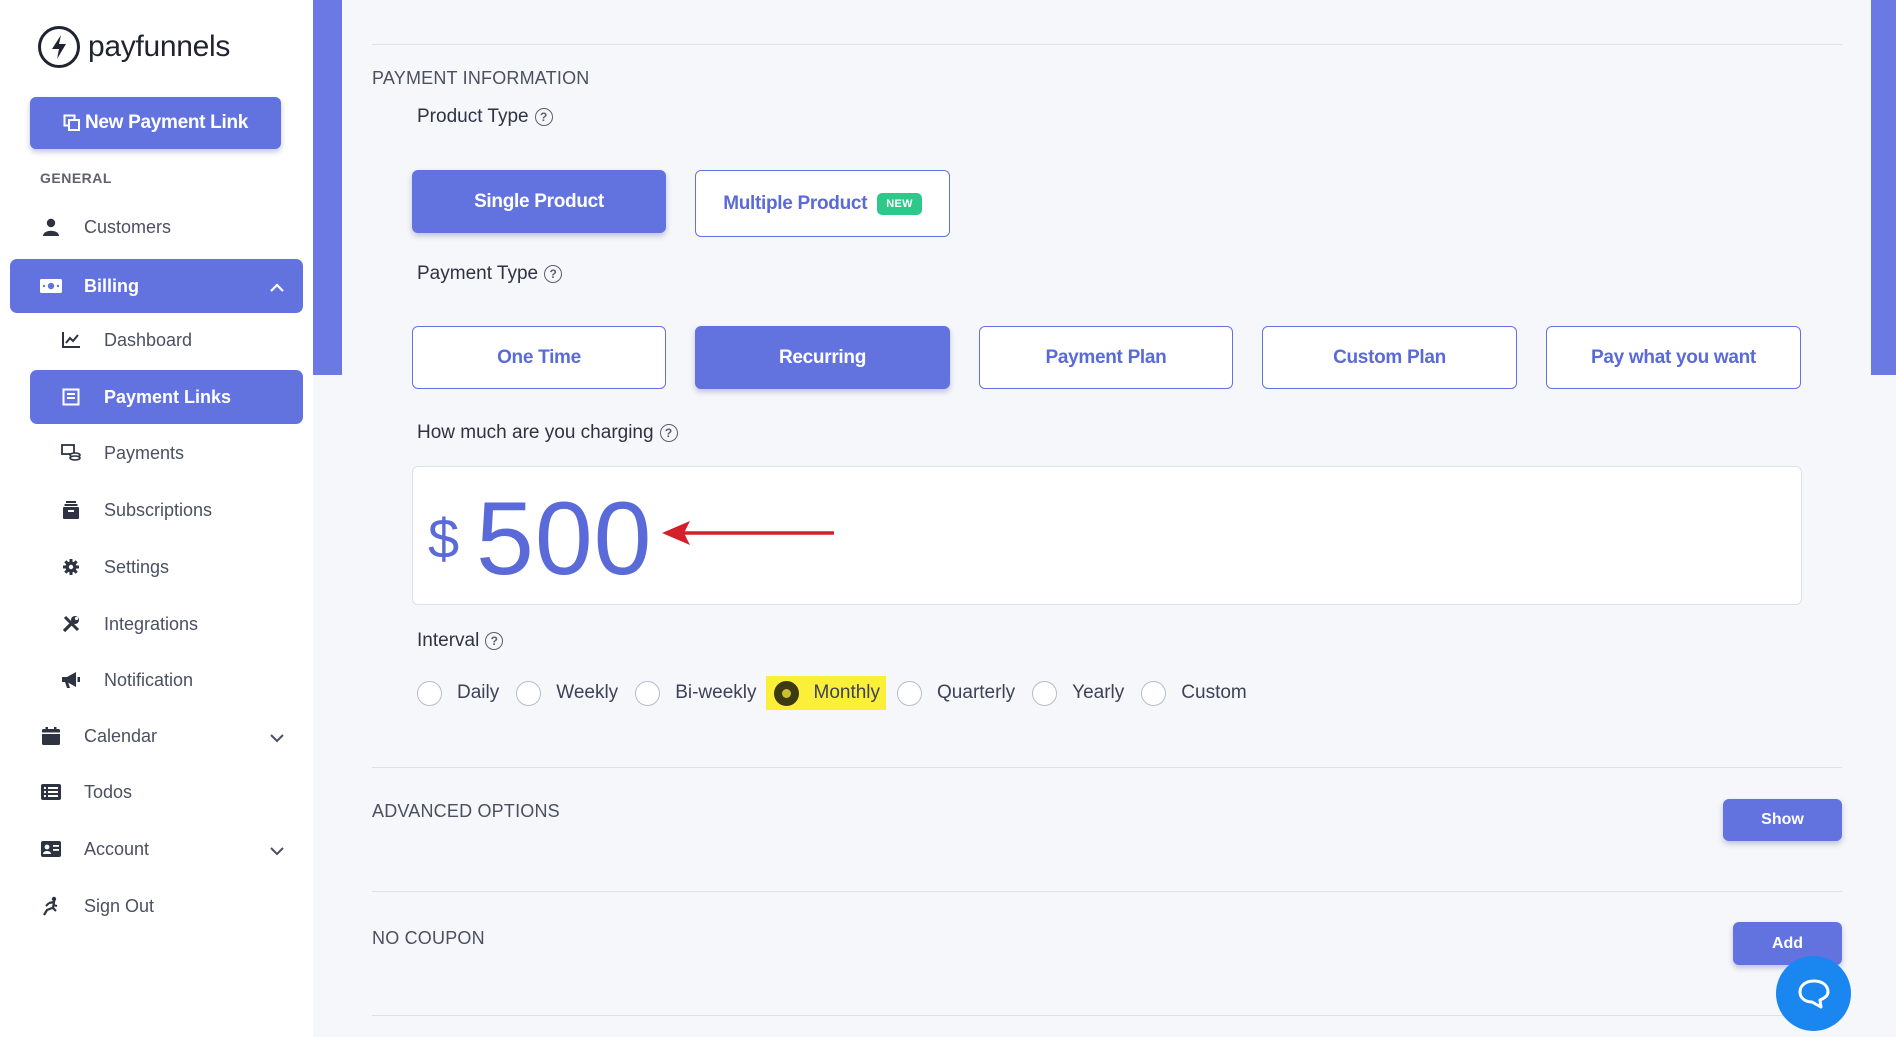  What do you see at coordinates (277, 287) in the screenshot?
I see `chevron-up-icon` at bounding box center [277, 287].